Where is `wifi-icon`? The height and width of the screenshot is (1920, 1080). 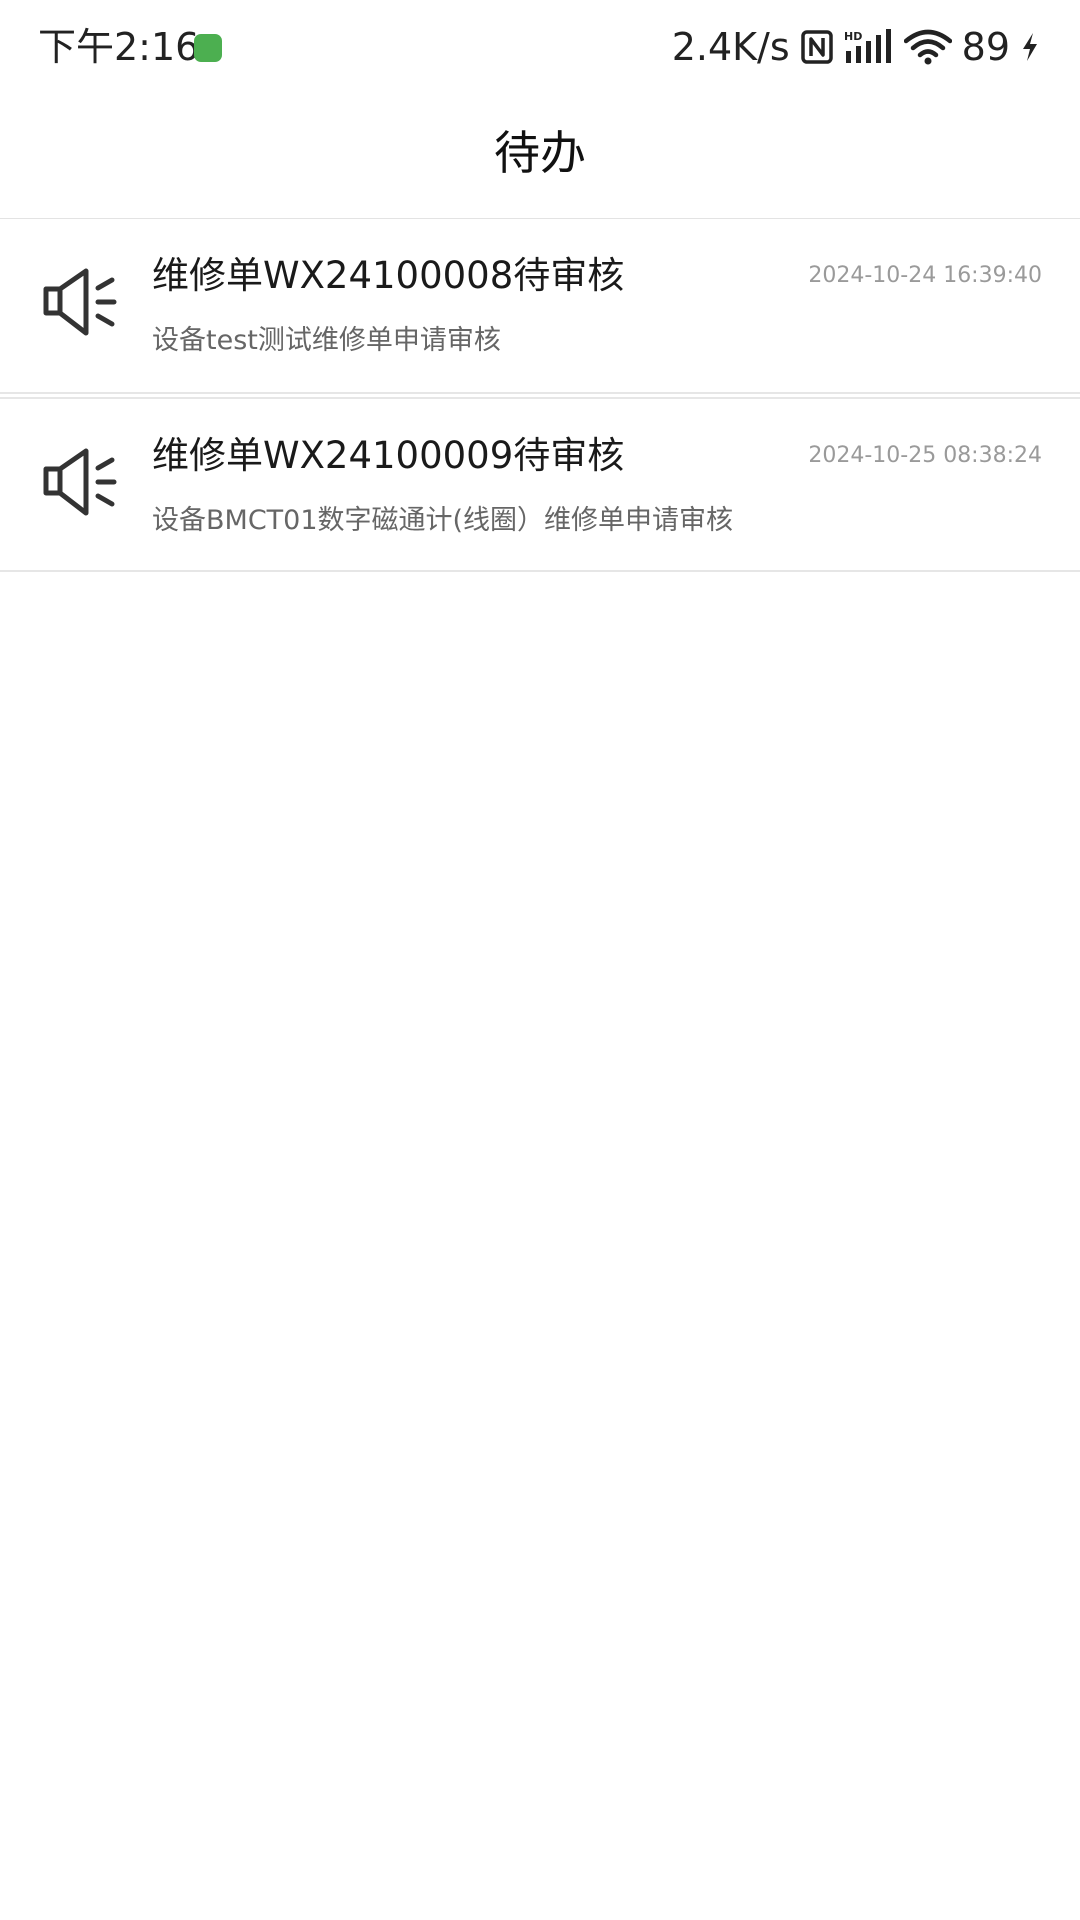 wifi-icon is located at coordinates (927, 47).